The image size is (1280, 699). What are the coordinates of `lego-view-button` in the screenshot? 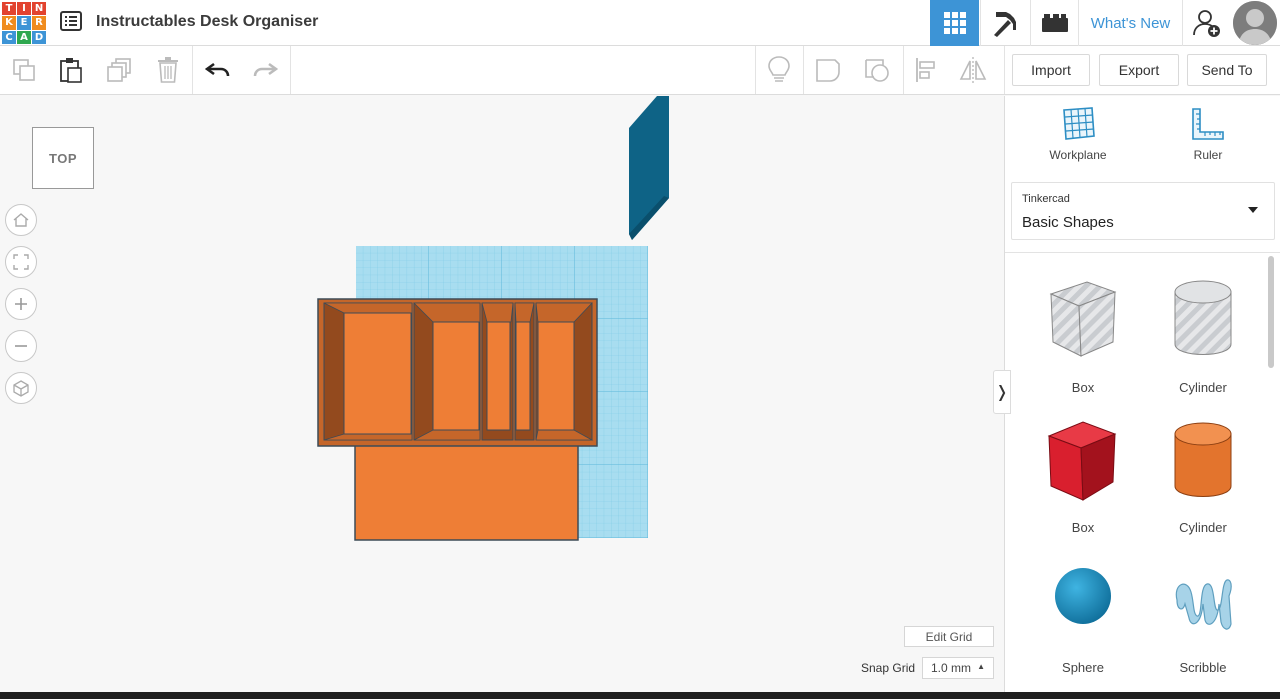 It's located at (1054, 23).